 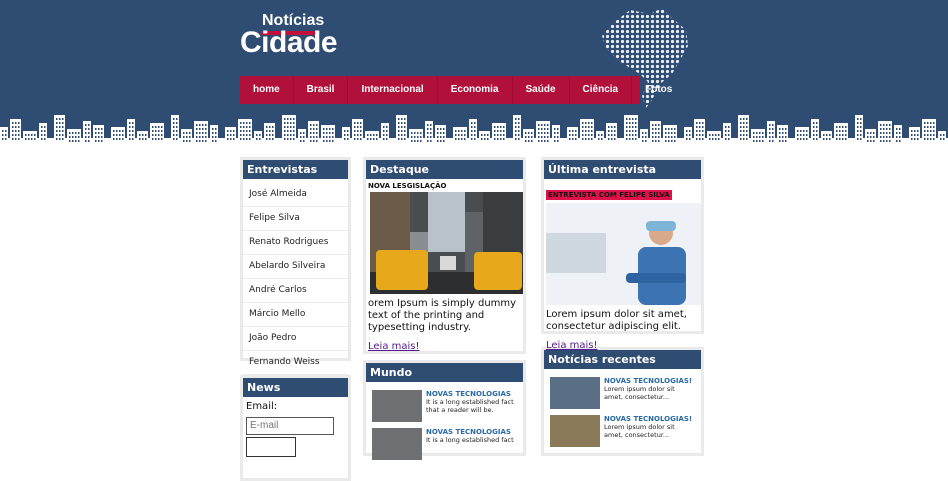 I want to click on nav-saude: Saúde, so click(x=541, y=90).